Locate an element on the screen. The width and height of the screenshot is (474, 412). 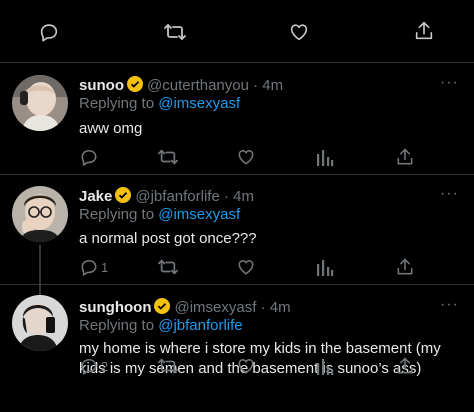
tweet-text: aww omg is located at coordinates (111, 128).